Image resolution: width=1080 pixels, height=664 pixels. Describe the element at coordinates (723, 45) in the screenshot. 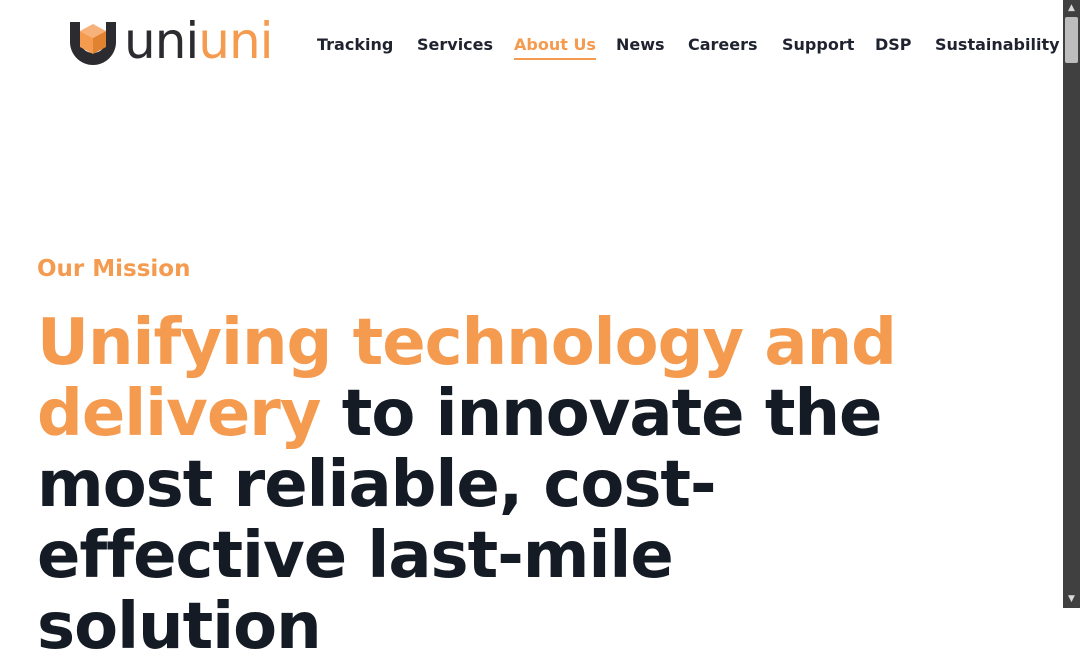

I see `nav-item-careers: Careers` at that location.